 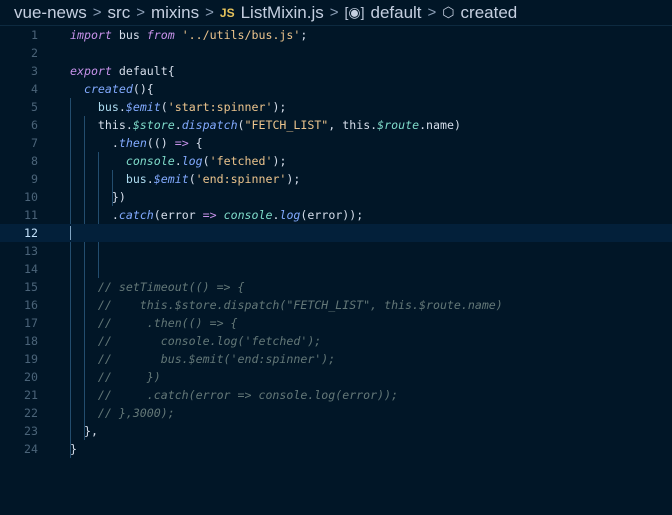 I want to click on code-text: .catch(error => console.log(error));, so click(x=216, y=215).